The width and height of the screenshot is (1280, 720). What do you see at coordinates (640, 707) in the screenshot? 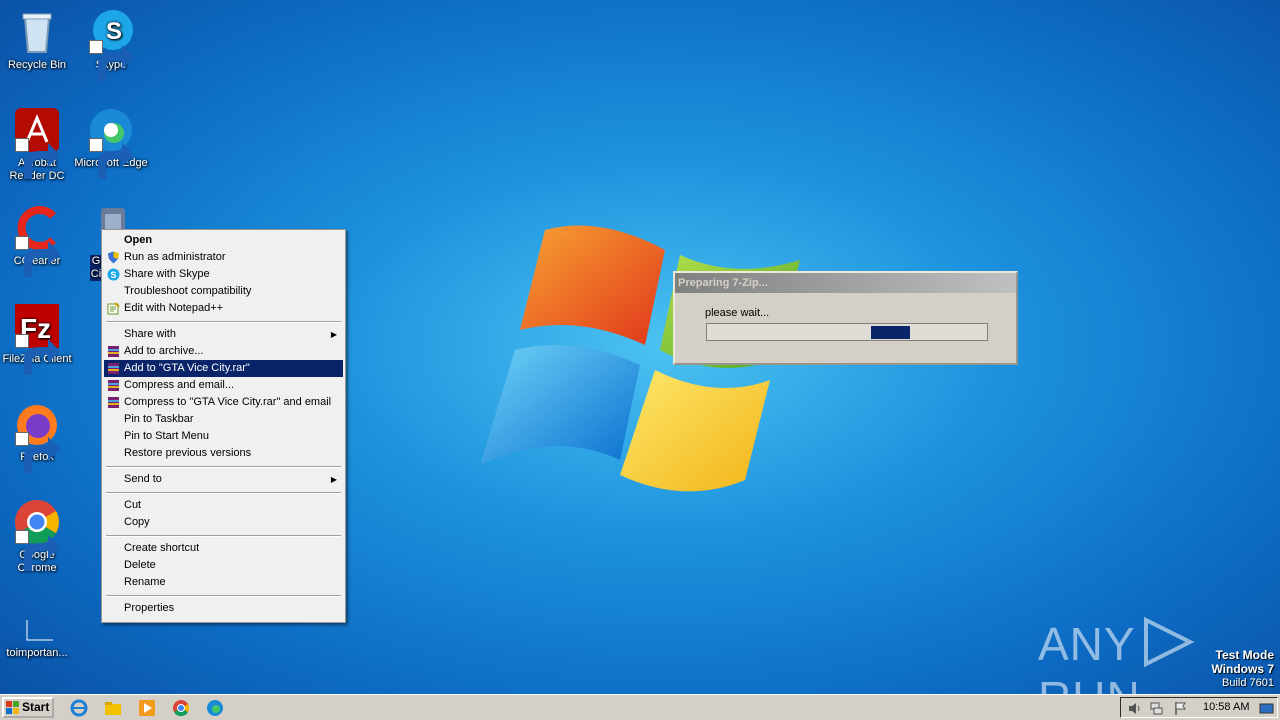
I see `taskbar: Start 10:58 AM` at bounding box center [640, 707].